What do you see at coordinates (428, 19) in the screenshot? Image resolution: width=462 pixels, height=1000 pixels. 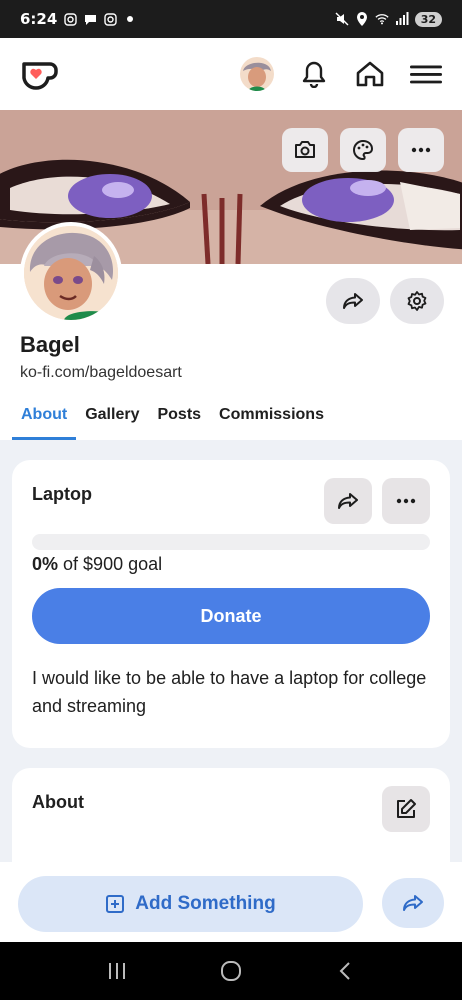 I see `battery-indicator: 32` at bounding box center [428, 19].